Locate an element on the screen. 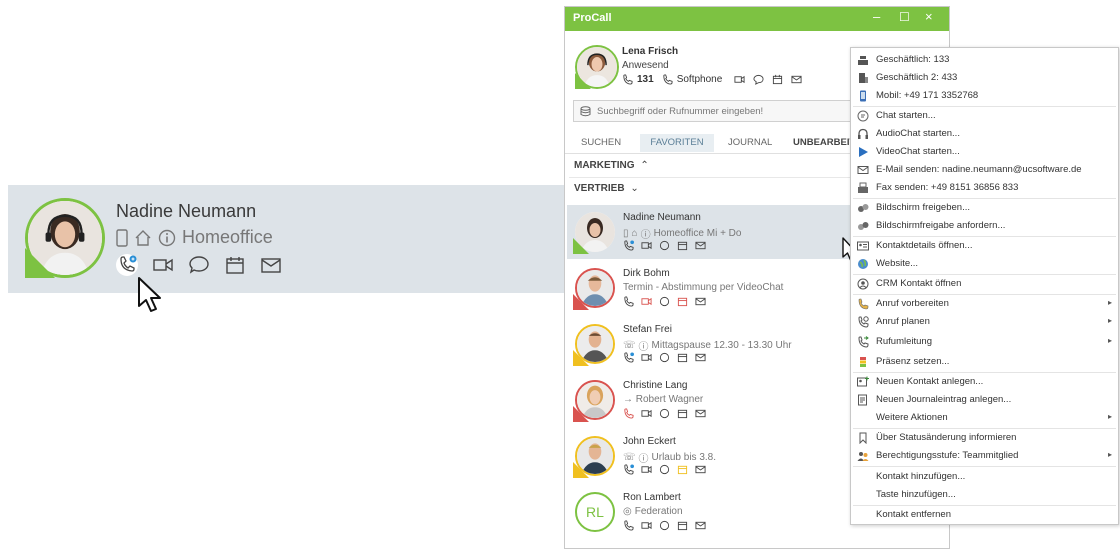 The image size is (1120, 549). video-button is located at coordinates (163, 265).